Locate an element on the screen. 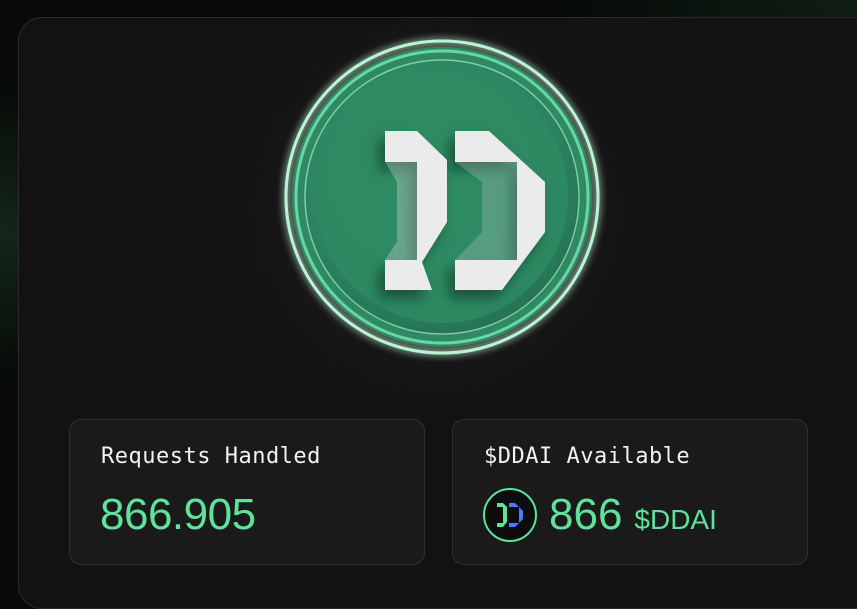 This screenshot has height=609, width=857. requests-handled-value: 866.905 is located at coordinates (178, 515).